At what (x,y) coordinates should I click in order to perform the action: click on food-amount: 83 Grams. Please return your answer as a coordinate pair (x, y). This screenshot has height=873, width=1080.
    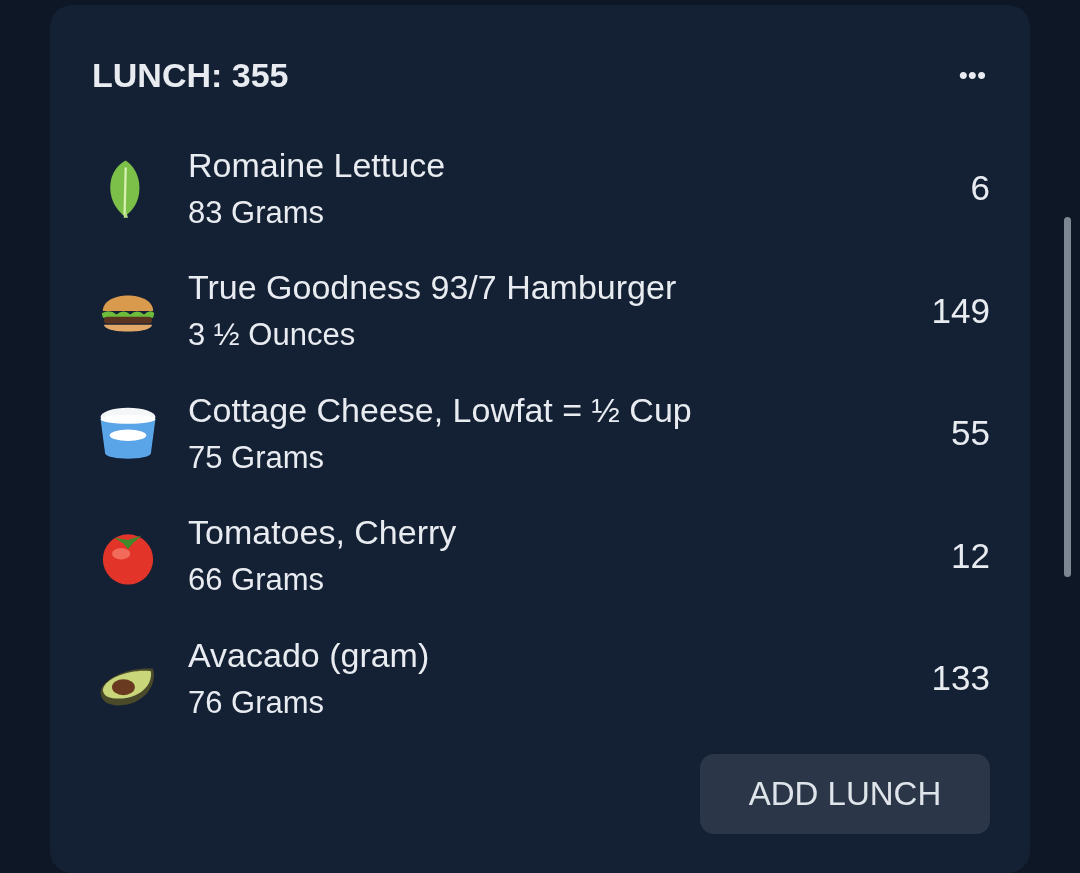
    Looking at the image, I should click on (257, 212).